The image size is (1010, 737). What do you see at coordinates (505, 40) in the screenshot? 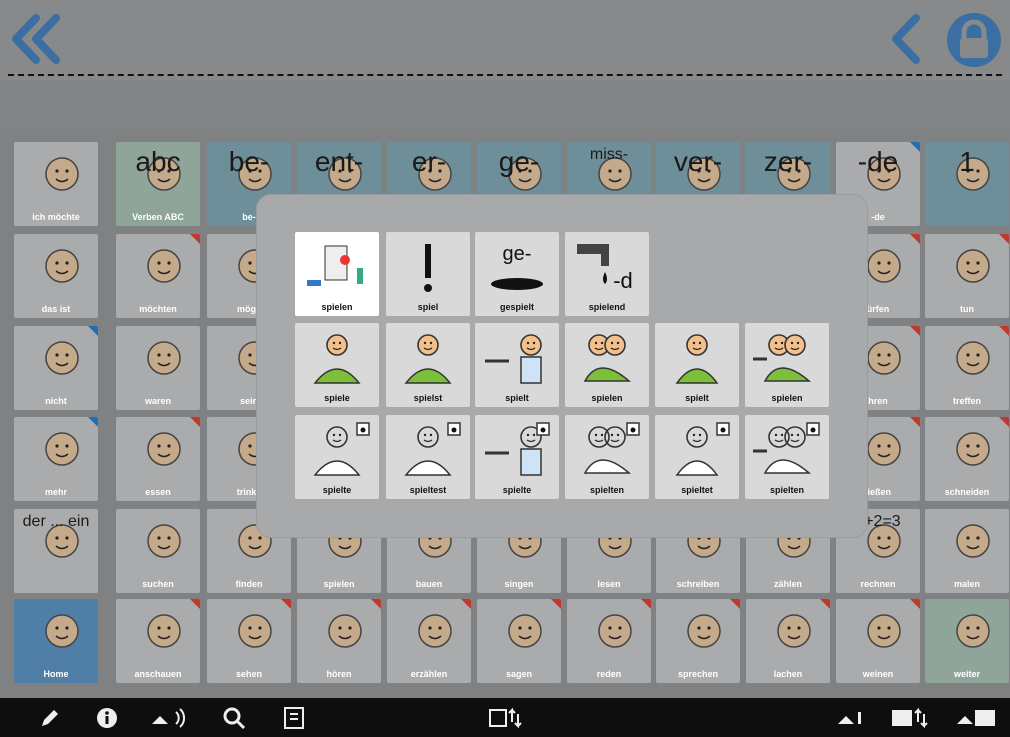
I see `message-bar` at bounding box center [505, 40].